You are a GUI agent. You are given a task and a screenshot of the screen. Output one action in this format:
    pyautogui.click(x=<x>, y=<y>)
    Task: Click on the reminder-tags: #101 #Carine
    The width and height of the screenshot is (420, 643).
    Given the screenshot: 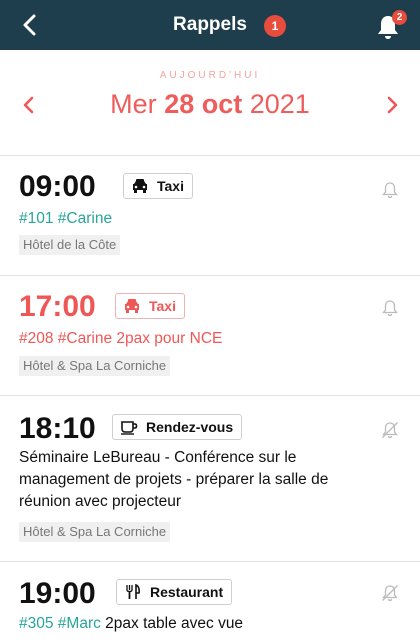 What is the action you would take?
    pyautogui.click(x=65, y=218)
    